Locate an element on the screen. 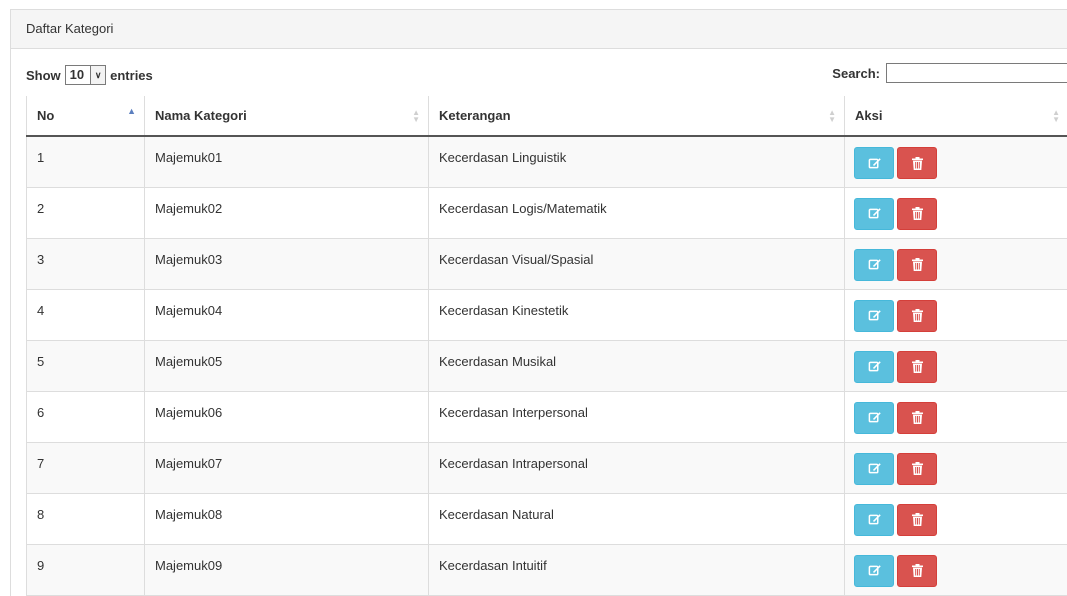 The width and height of the screenshot is (1067, 596). cell-nama-kategori: Majemuk02 is located at coordinates (287, 212).